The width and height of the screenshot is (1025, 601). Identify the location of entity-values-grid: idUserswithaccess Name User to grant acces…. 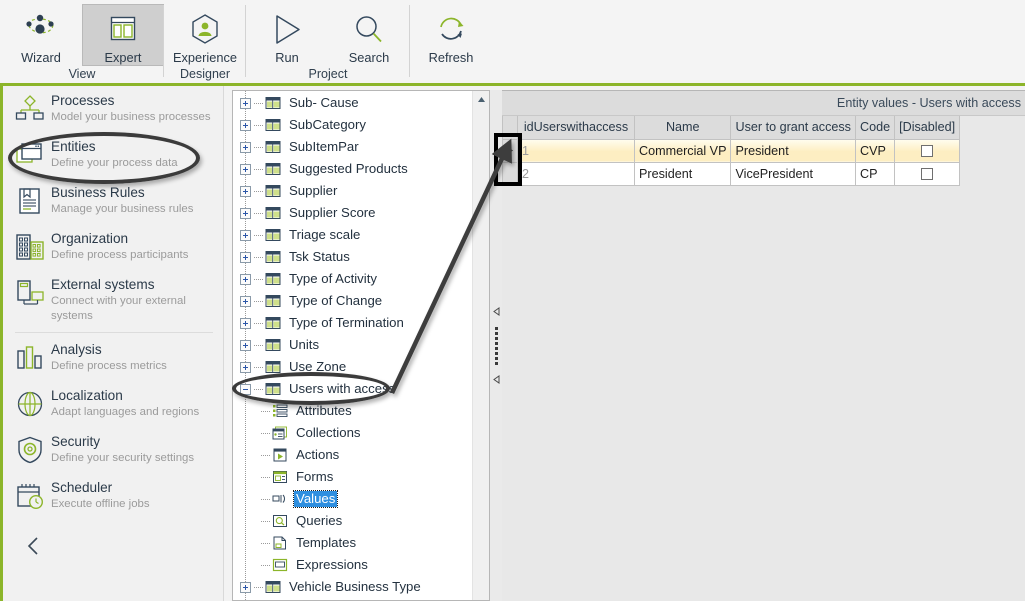
(731, 151).